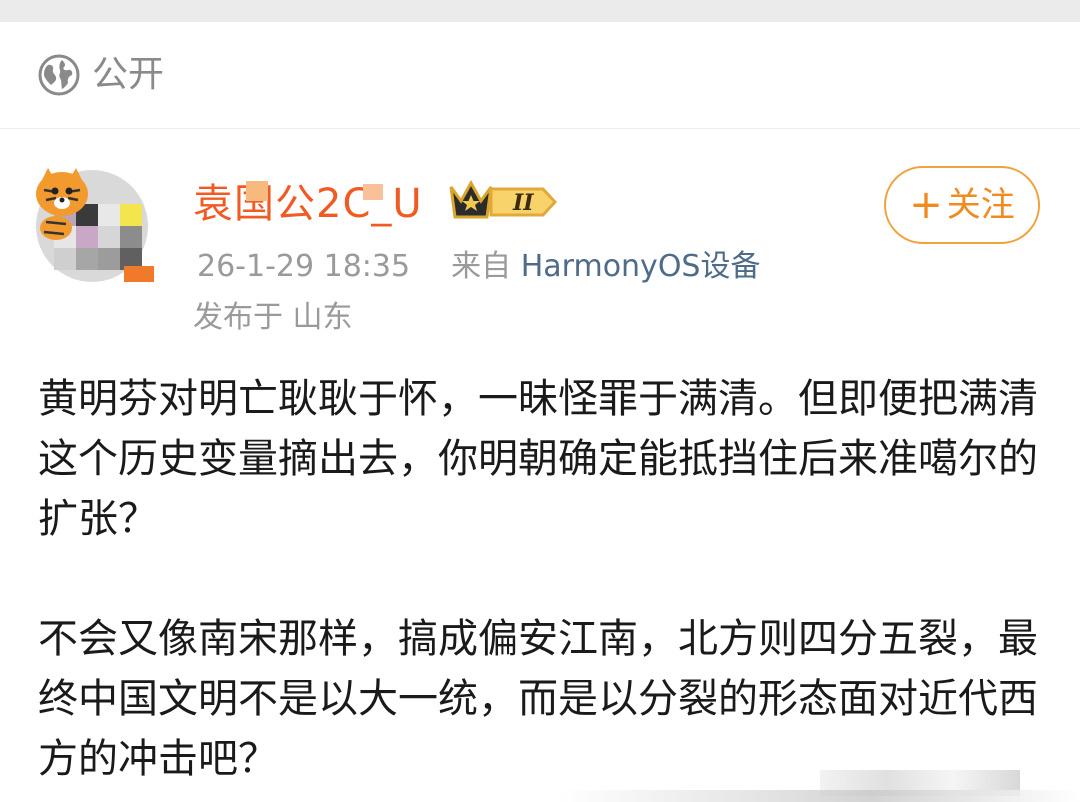  What do you see at coordinates (926, 205) in the screenshot?
I see `plus-icon: +` at bounding box center [926, 205].